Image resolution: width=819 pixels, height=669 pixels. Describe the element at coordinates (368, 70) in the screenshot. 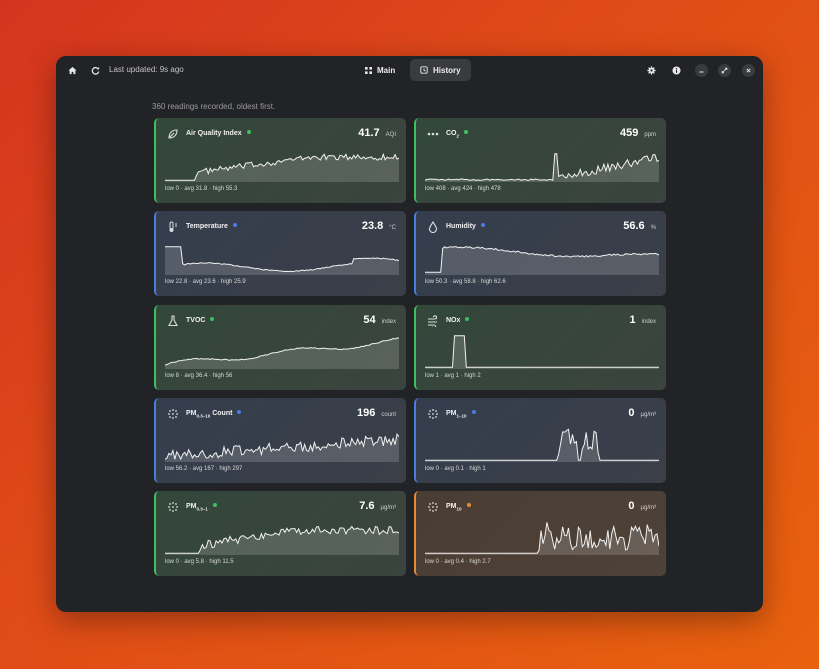

I see `grid-icon` at that location.